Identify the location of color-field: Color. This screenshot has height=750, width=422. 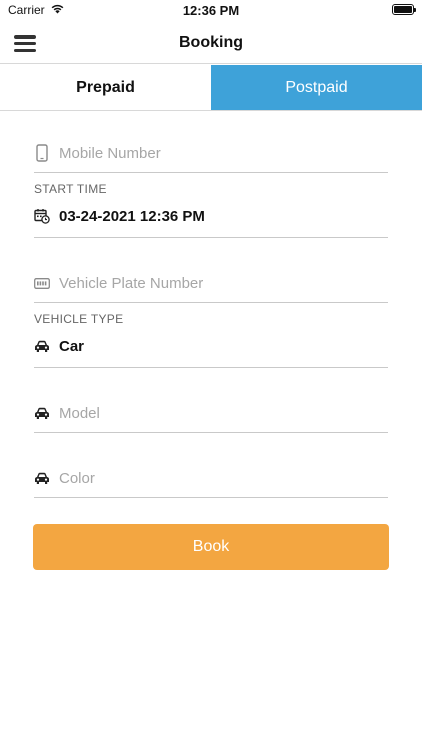
(211, 481).